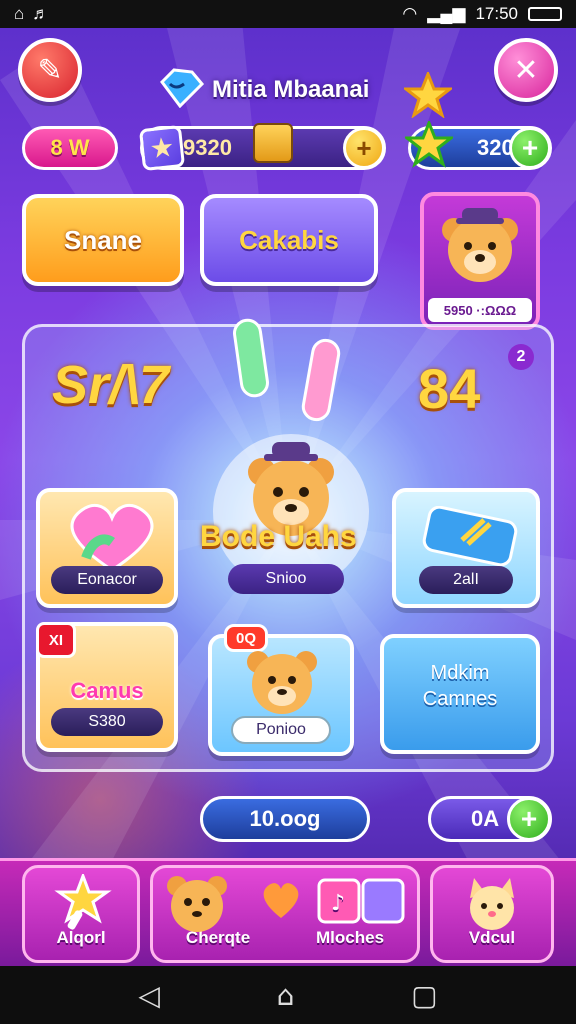 This screenshot has height=1024, width=576. What do you see at coordinates (424, 995) in the screenshot?
I see `system-recents-icon: ▢` at bounding box center [424, 995].